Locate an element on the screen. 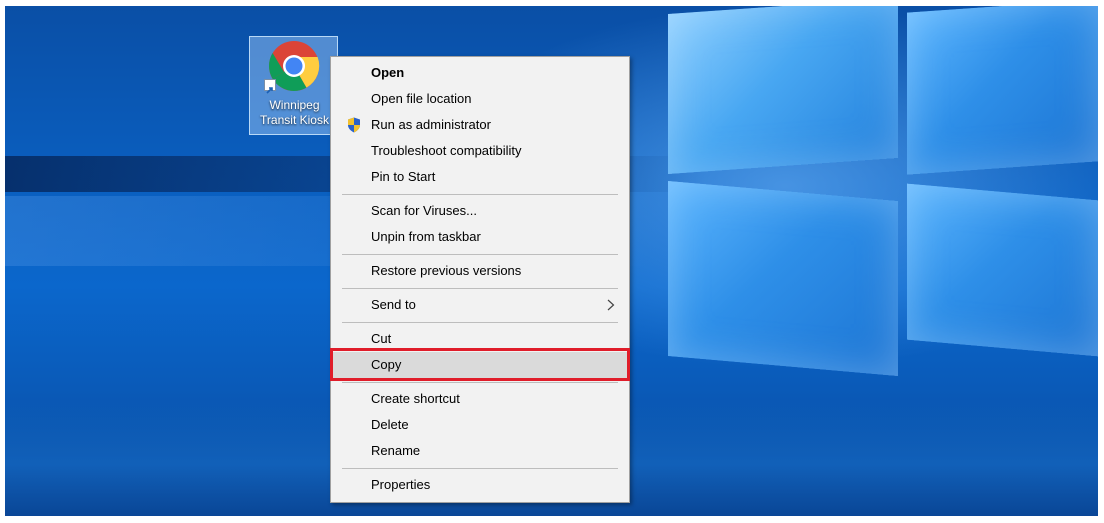 The width and height of the screenshot is (1104, 523). menu-item-label: Send to is located at coordinates (393, 304).